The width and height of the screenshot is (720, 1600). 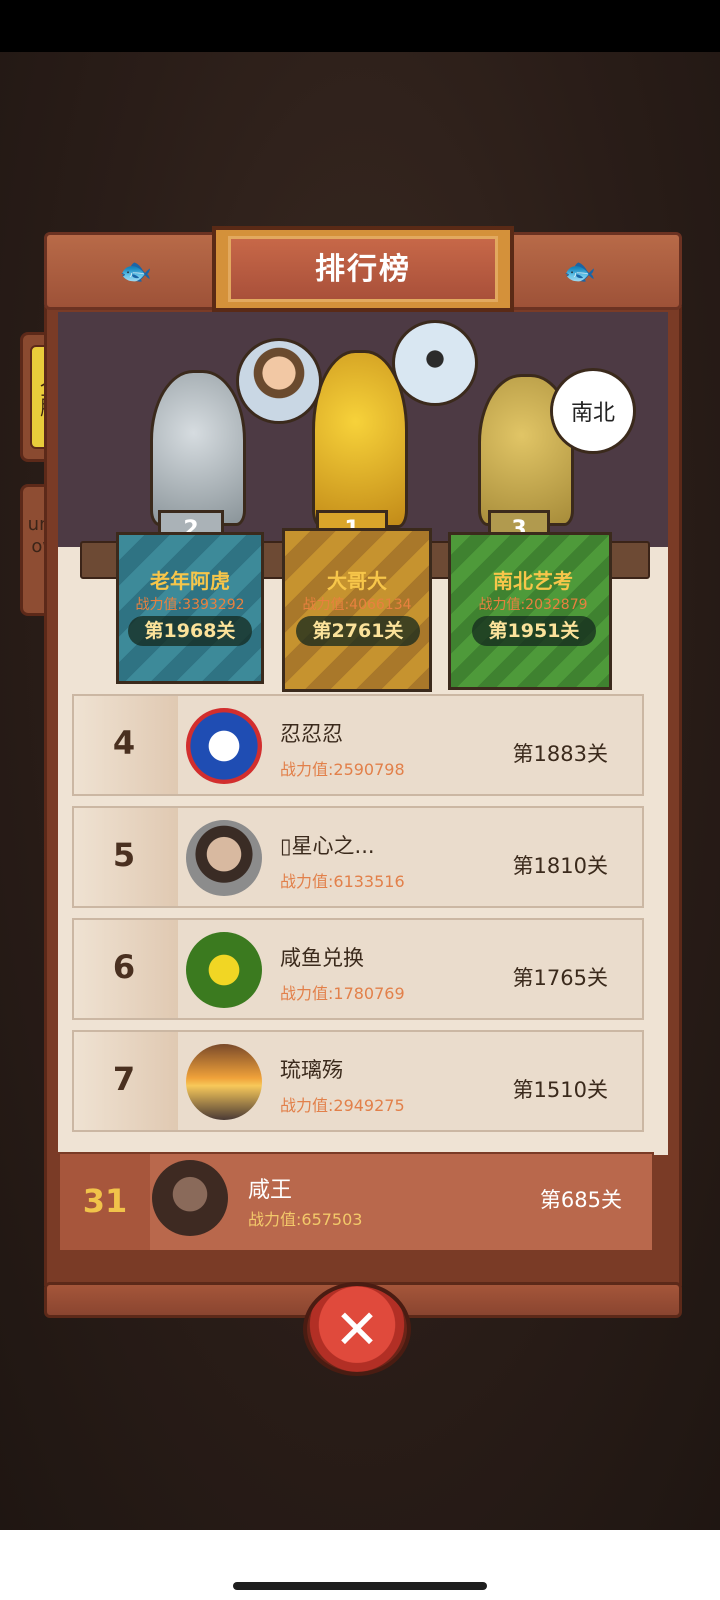 I want to click on rank-number: 4, so click(x=124, y=743).